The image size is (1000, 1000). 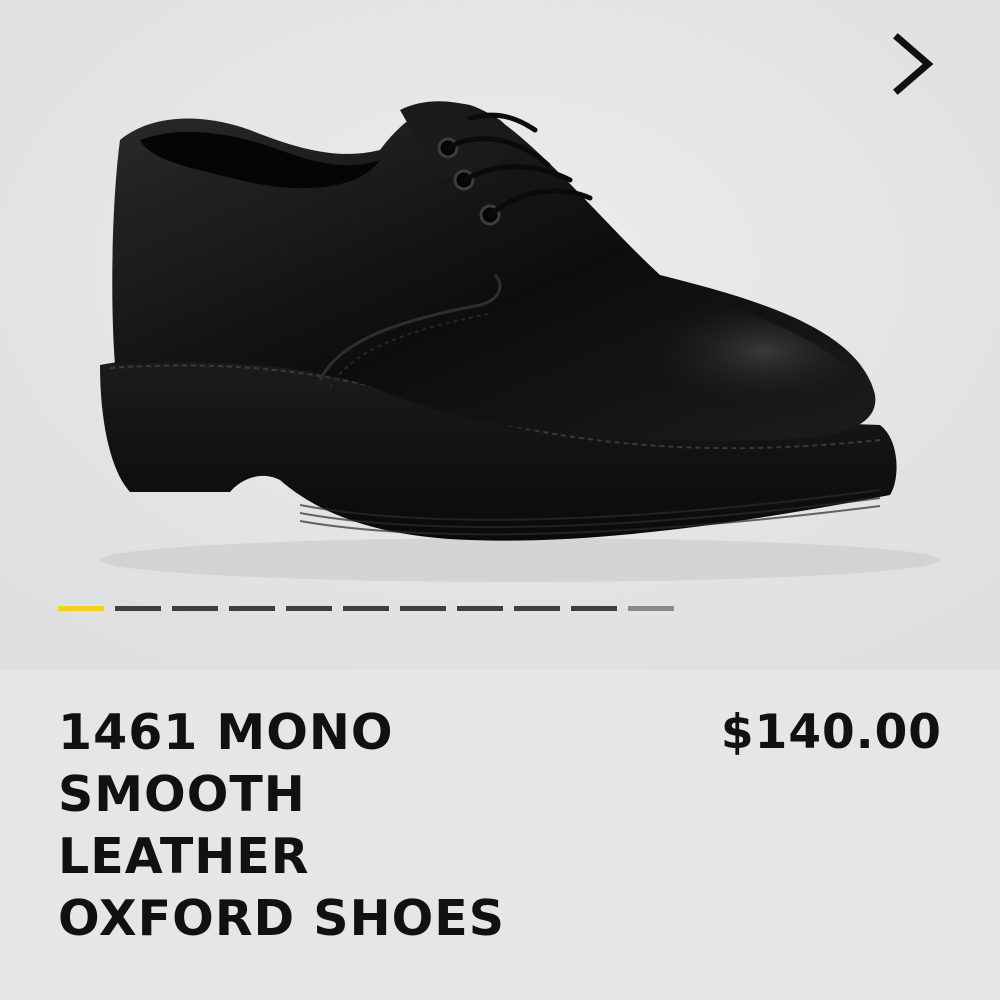 I want to click on product-price: $140.00, so click(x=831, y=732).